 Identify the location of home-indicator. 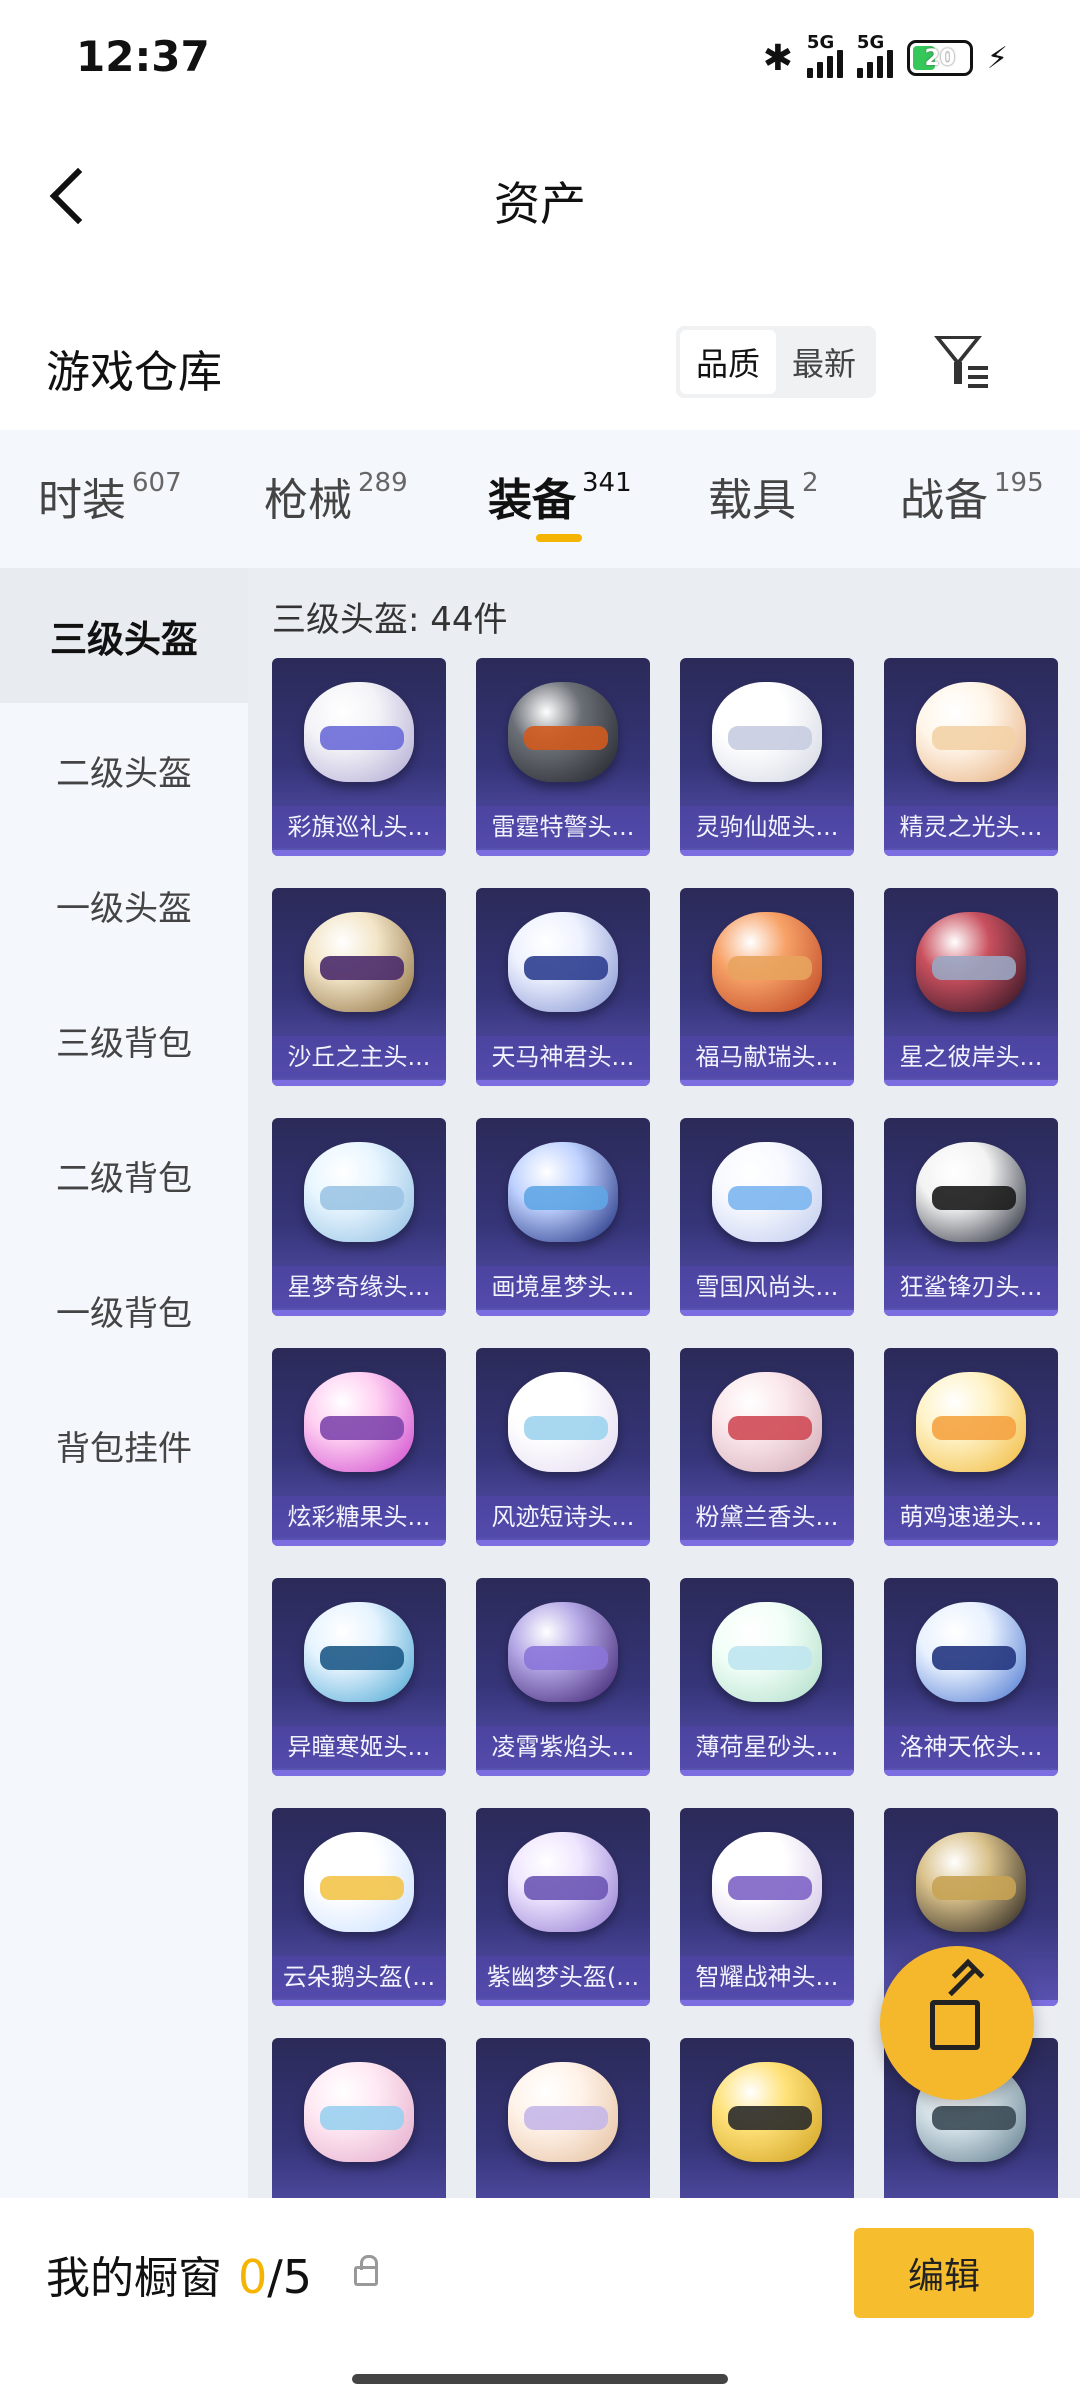
(540, 2379).